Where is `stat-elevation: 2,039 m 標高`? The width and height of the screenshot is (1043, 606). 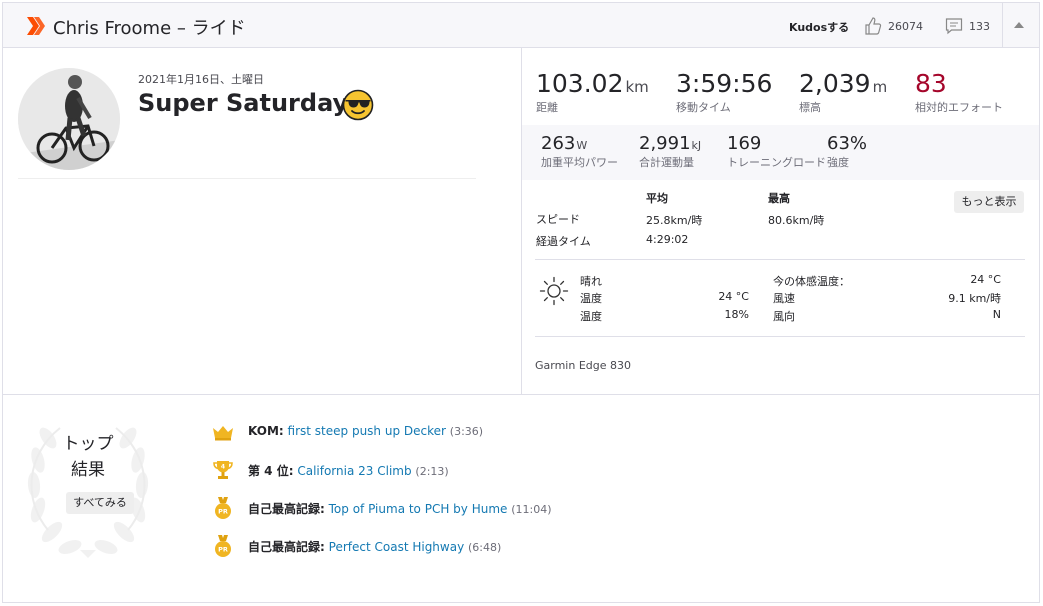
stat-elevation: 2,039 m 標高 is located at coordinates (843, 92).